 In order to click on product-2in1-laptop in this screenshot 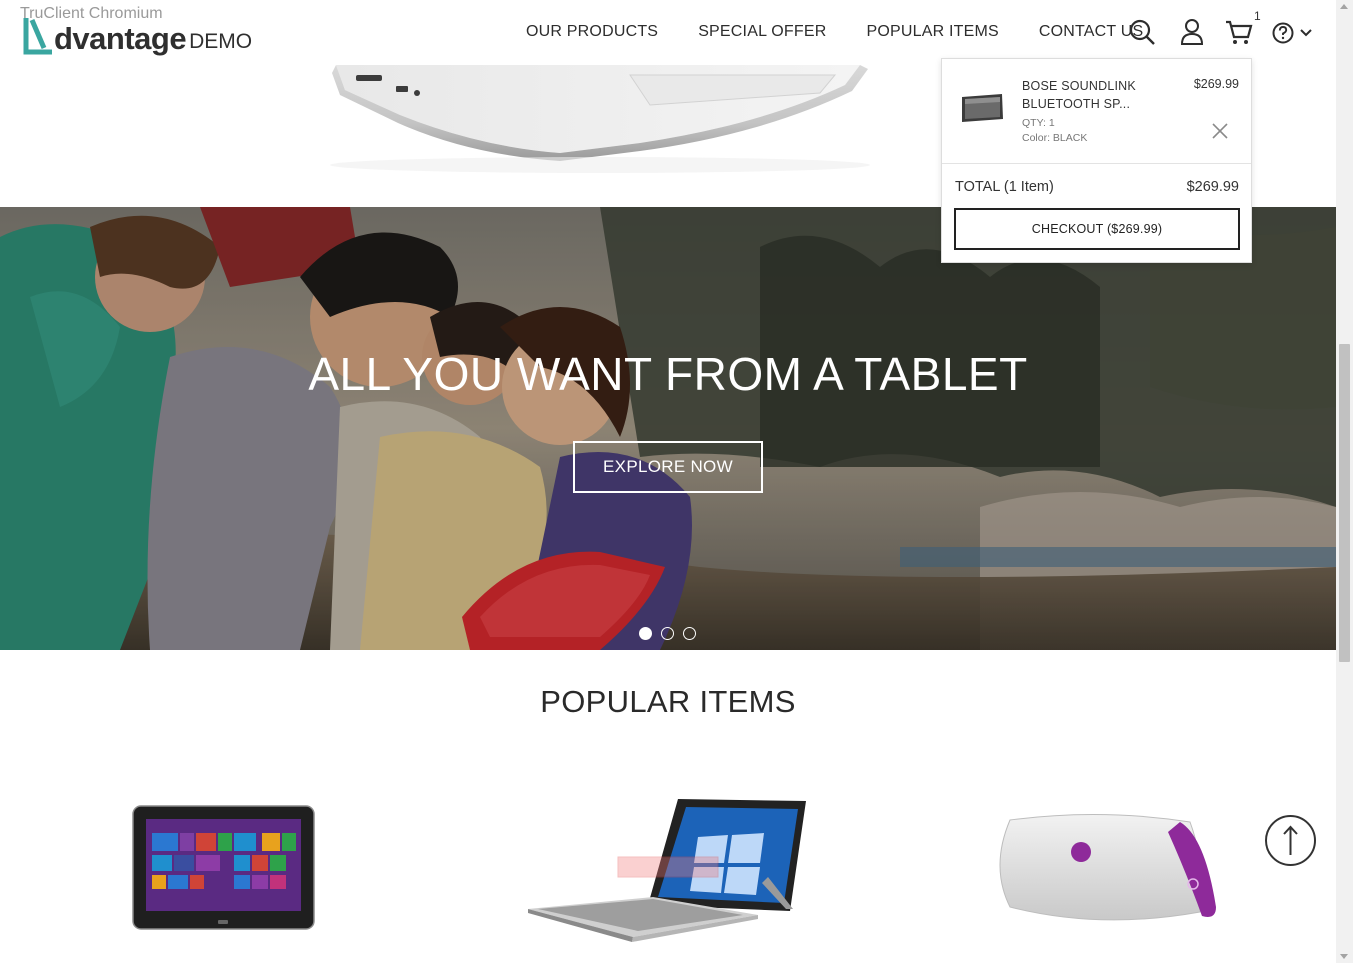, I will do `click(668, 869)`.